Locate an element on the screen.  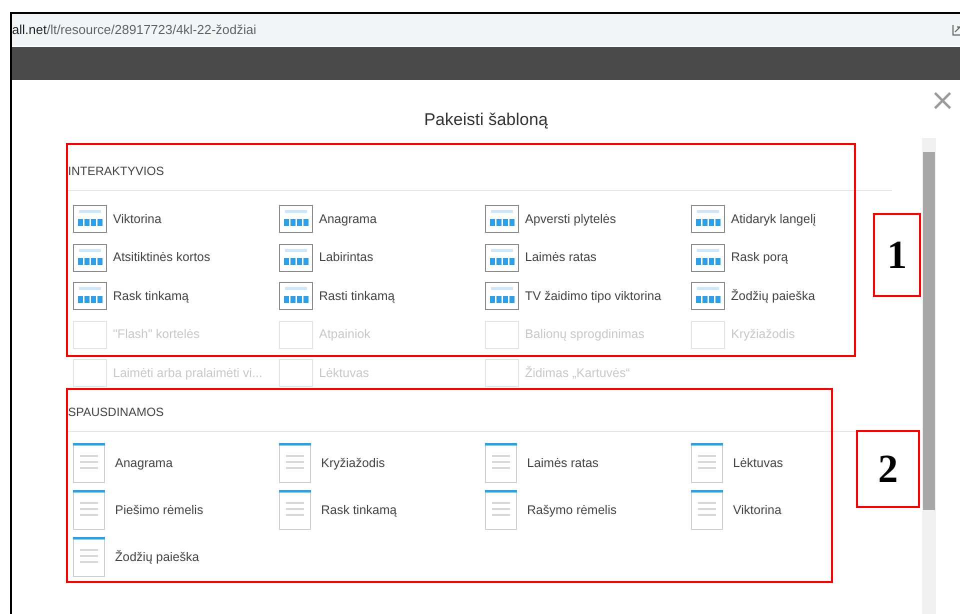
scrollbar-thumb is located at coordinates (929, 331).